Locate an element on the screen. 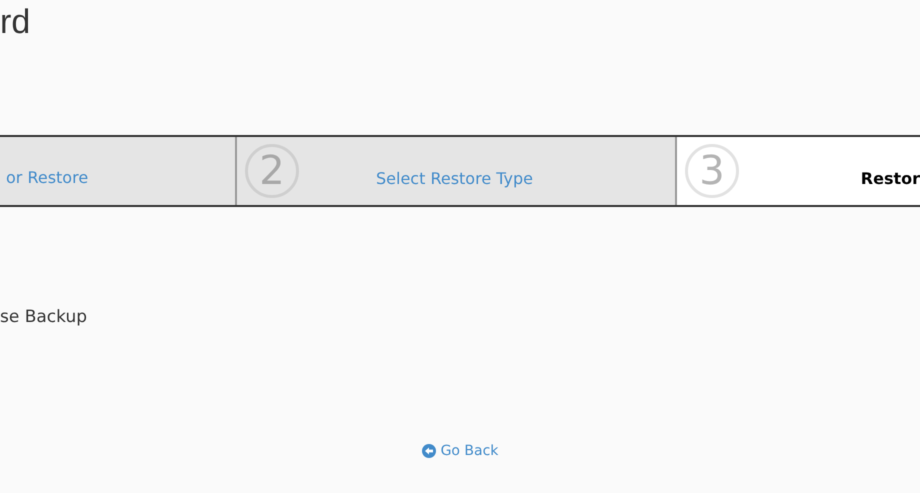  step-number: 2 is located at coordinates (272, 171).